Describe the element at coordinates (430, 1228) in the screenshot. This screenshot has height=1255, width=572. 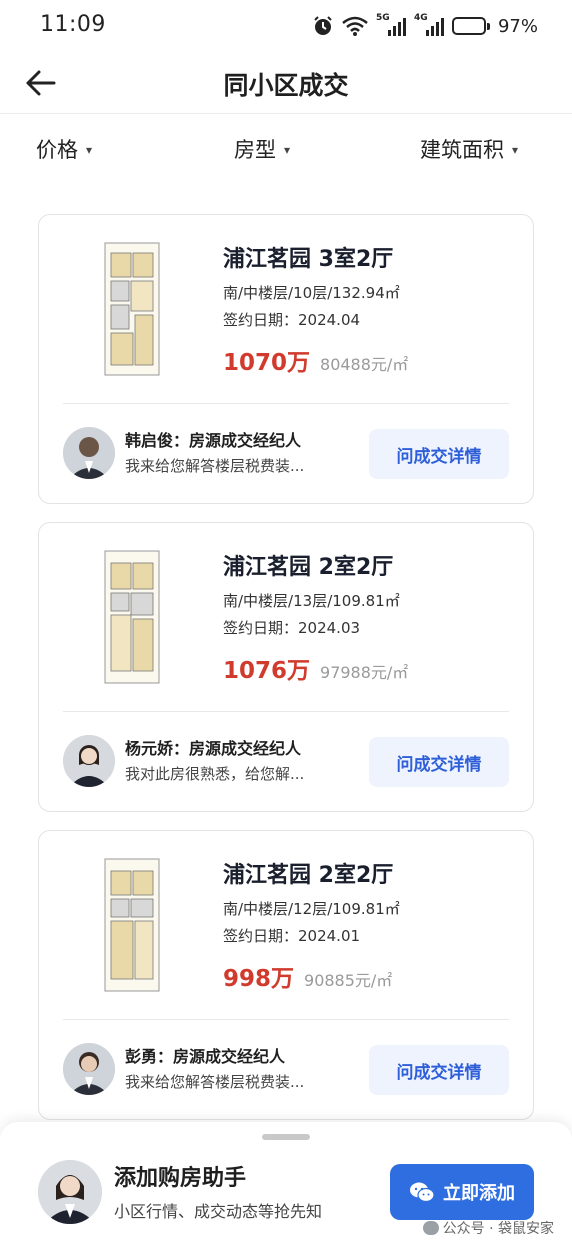
I see `wechat-official-icon` at that location.